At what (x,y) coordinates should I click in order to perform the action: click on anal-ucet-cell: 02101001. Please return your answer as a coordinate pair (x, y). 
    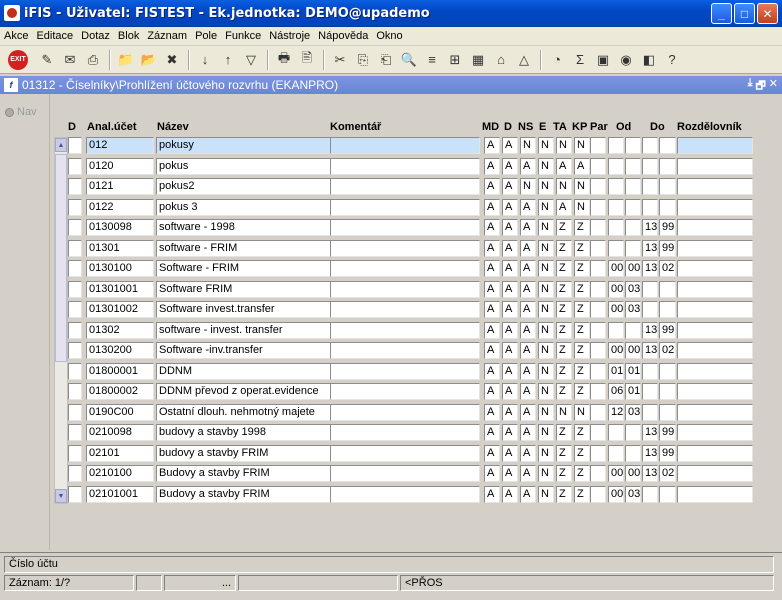
    Looking at the image, I should click on (120, 494).